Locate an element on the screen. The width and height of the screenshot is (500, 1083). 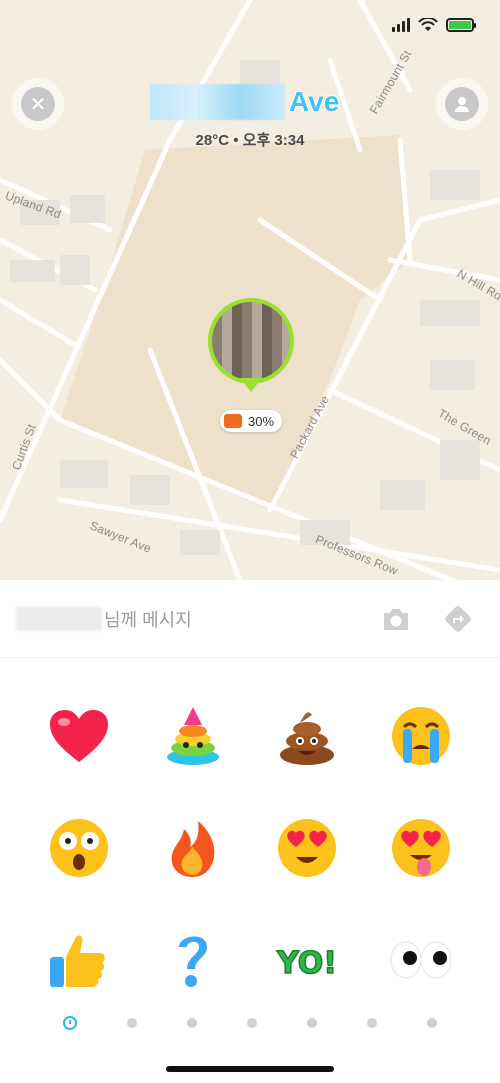
redacted-recipient-name is located at coordinates (59, 618).